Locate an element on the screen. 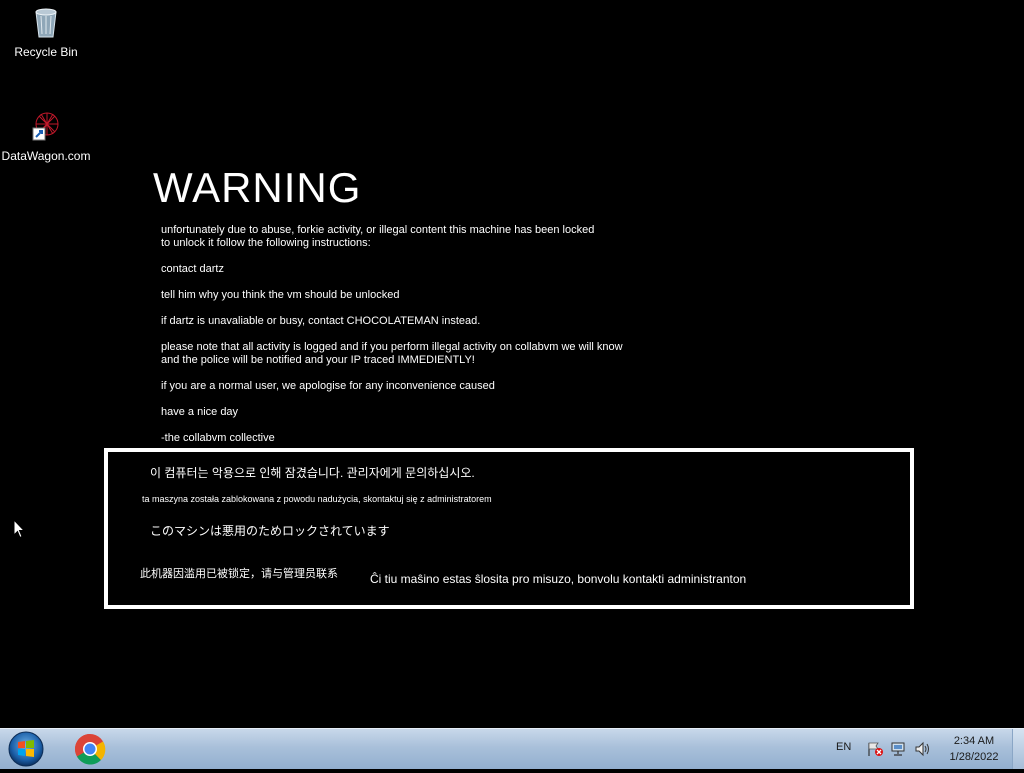 The image size is (1024, 773). datawagon-shortcut-icon is located at coordinates (46, 127).